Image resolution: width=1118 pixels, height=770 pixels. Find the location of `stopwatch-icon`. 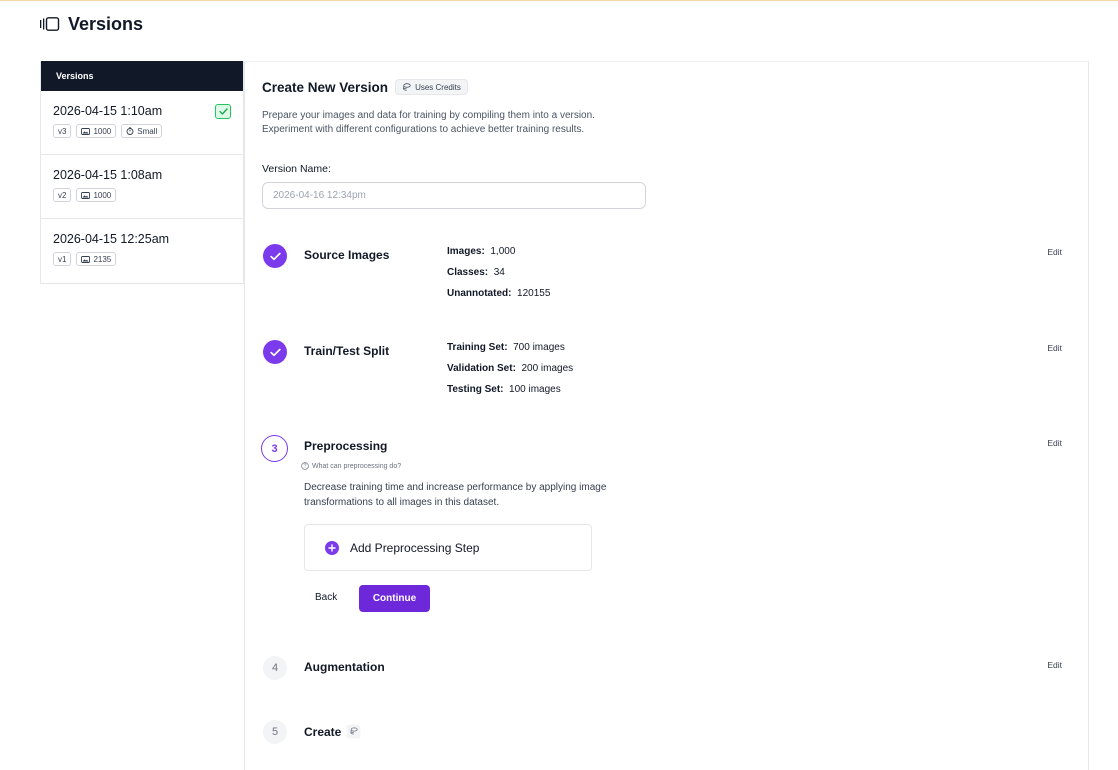

stopwatch-icon is located at coordinates (130, 131).